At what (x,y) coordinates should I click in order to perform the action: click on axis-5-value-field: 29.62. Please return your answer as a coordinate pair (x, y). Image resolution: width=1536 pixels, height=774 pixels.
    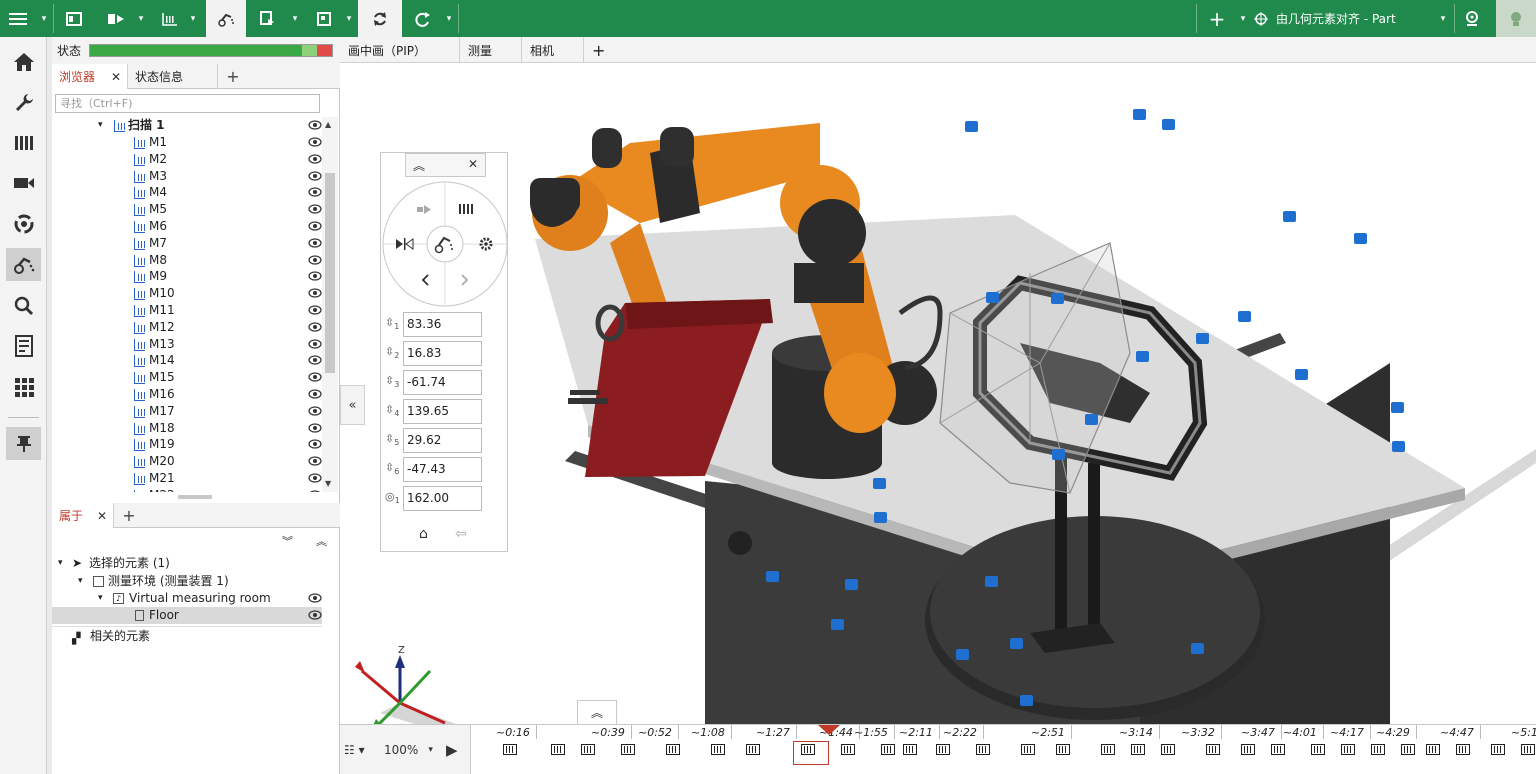
    Looking at the image, I should click on (442, 440).